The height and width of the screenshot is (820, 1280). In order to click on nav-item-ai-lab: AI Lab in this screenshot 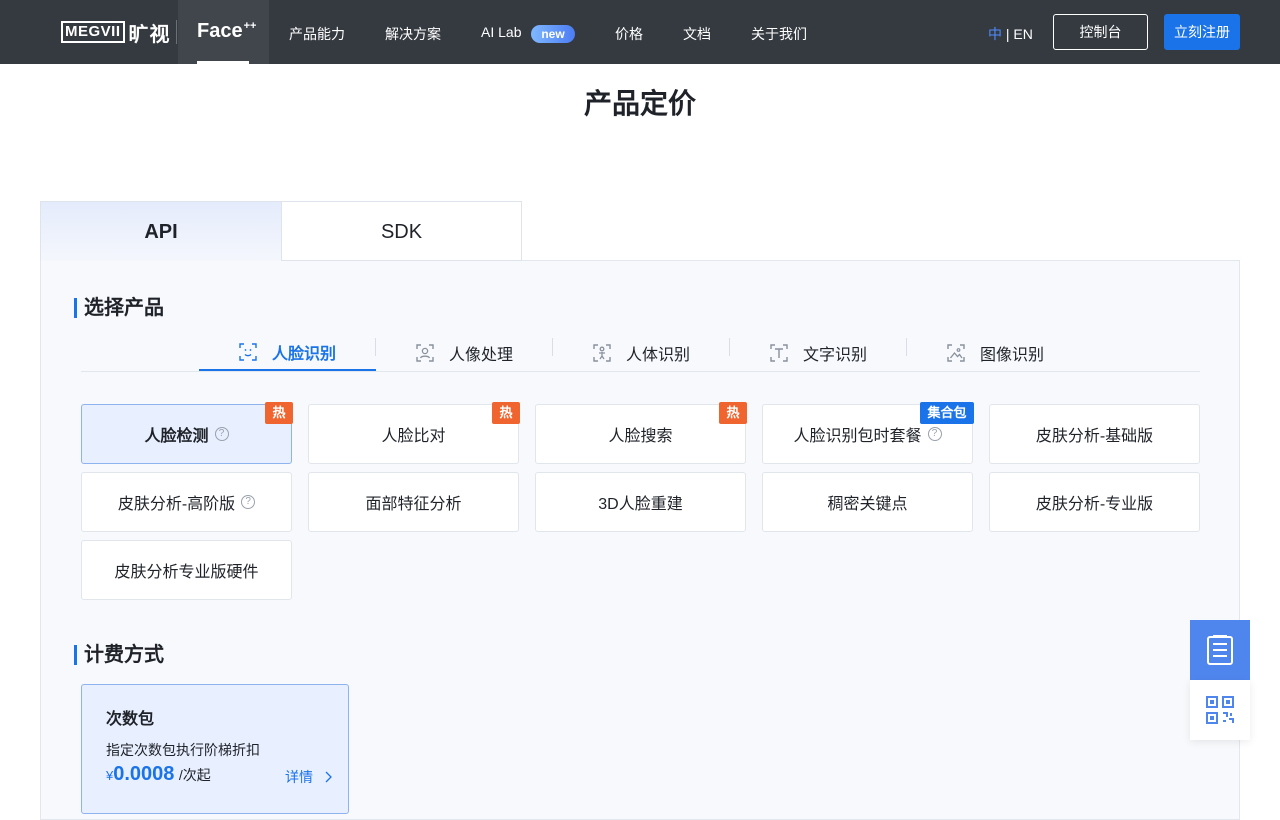, I will do `click(501, 32)`.